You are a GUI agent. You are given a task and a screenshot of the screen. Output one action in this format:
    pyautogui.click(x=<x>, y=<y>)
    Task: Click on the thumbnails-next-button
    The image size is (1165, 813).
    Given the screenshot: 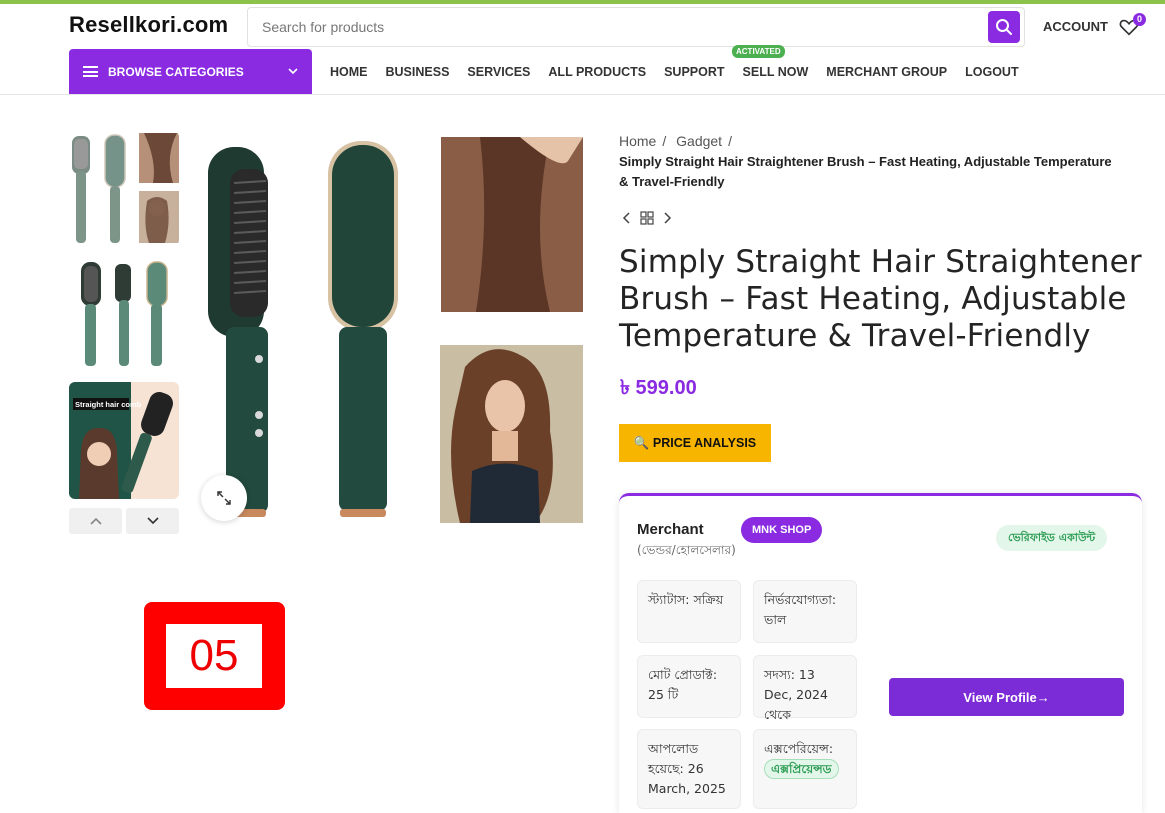 What is the action you would take?
    pyautogui.click(x=152, y=521)
    